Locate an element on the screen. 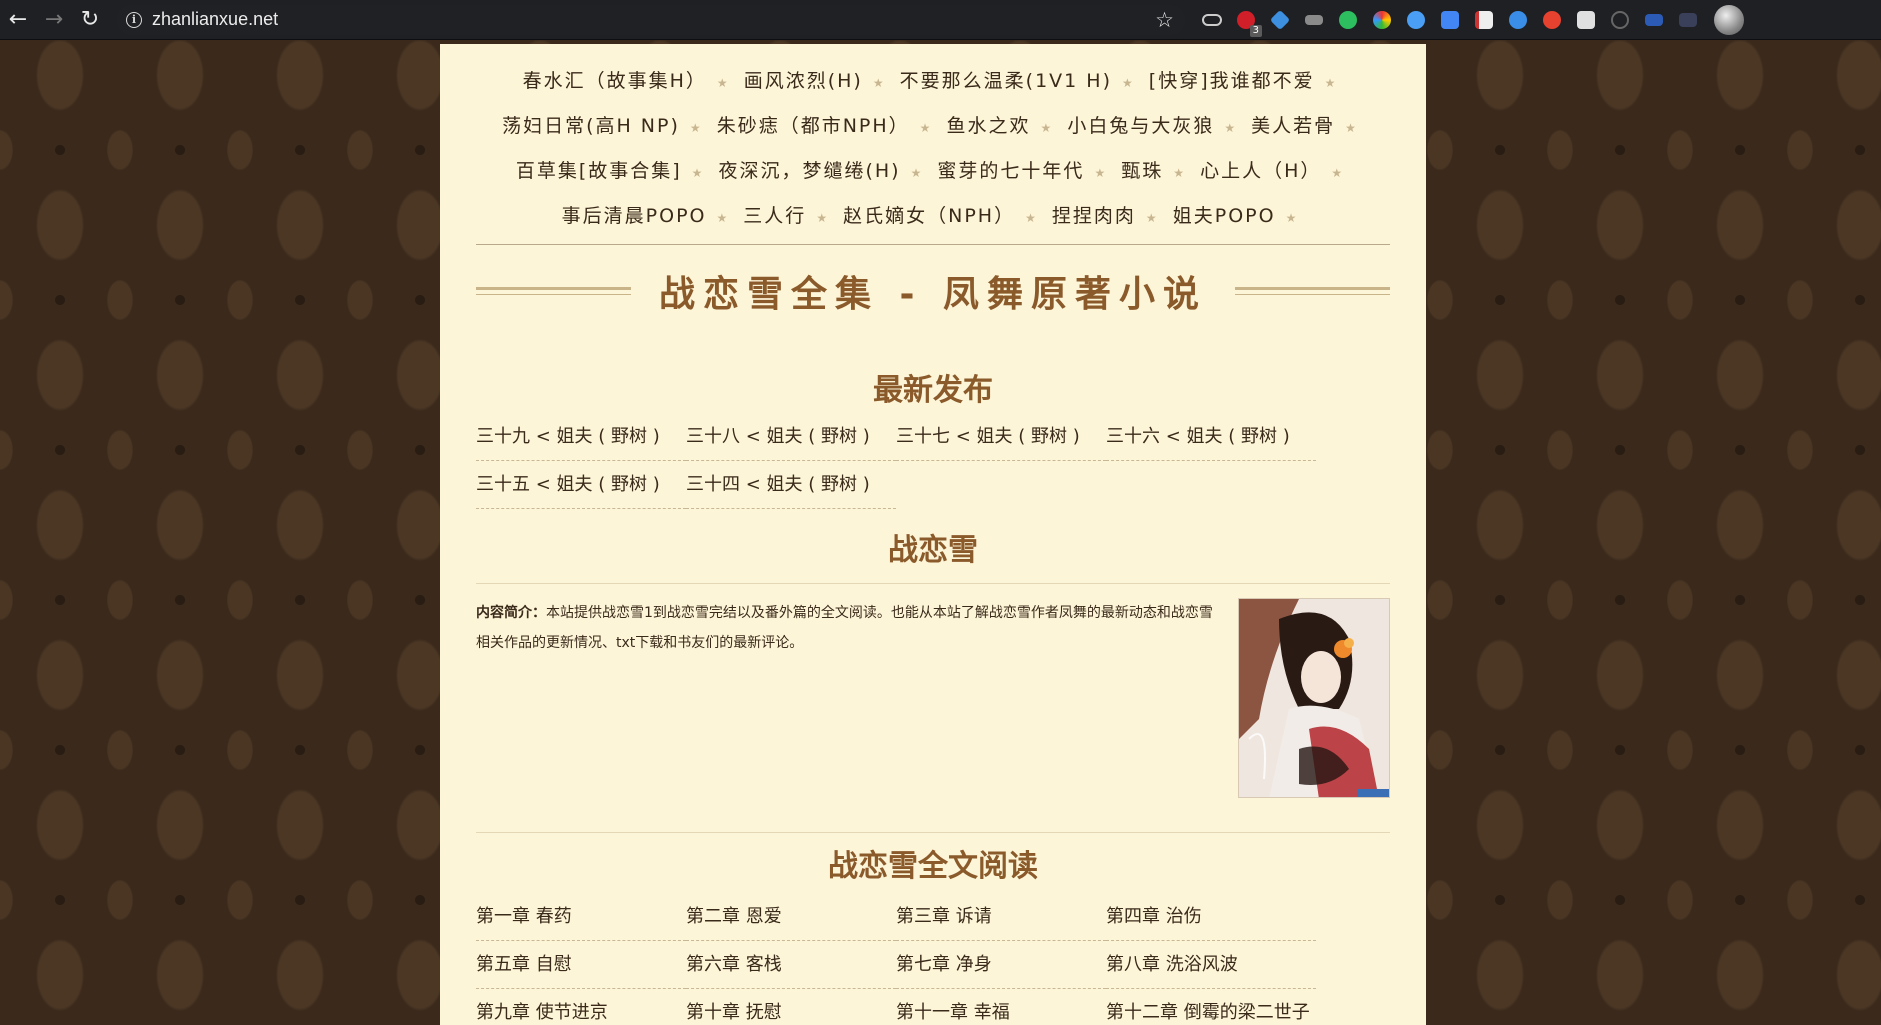  friend-link: 荡妇日常(高H NP) is located at coordinates (591, 126).